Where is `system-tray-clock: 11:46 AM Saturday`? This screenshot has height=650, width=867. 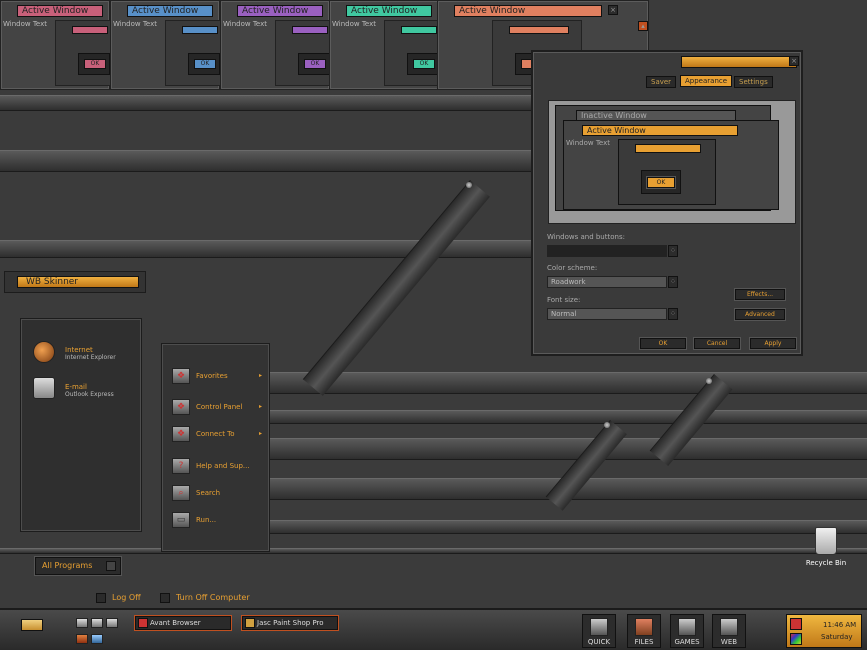
system-tray-clock: 11:46 AM Saturday is located at coordinates (824, 631).